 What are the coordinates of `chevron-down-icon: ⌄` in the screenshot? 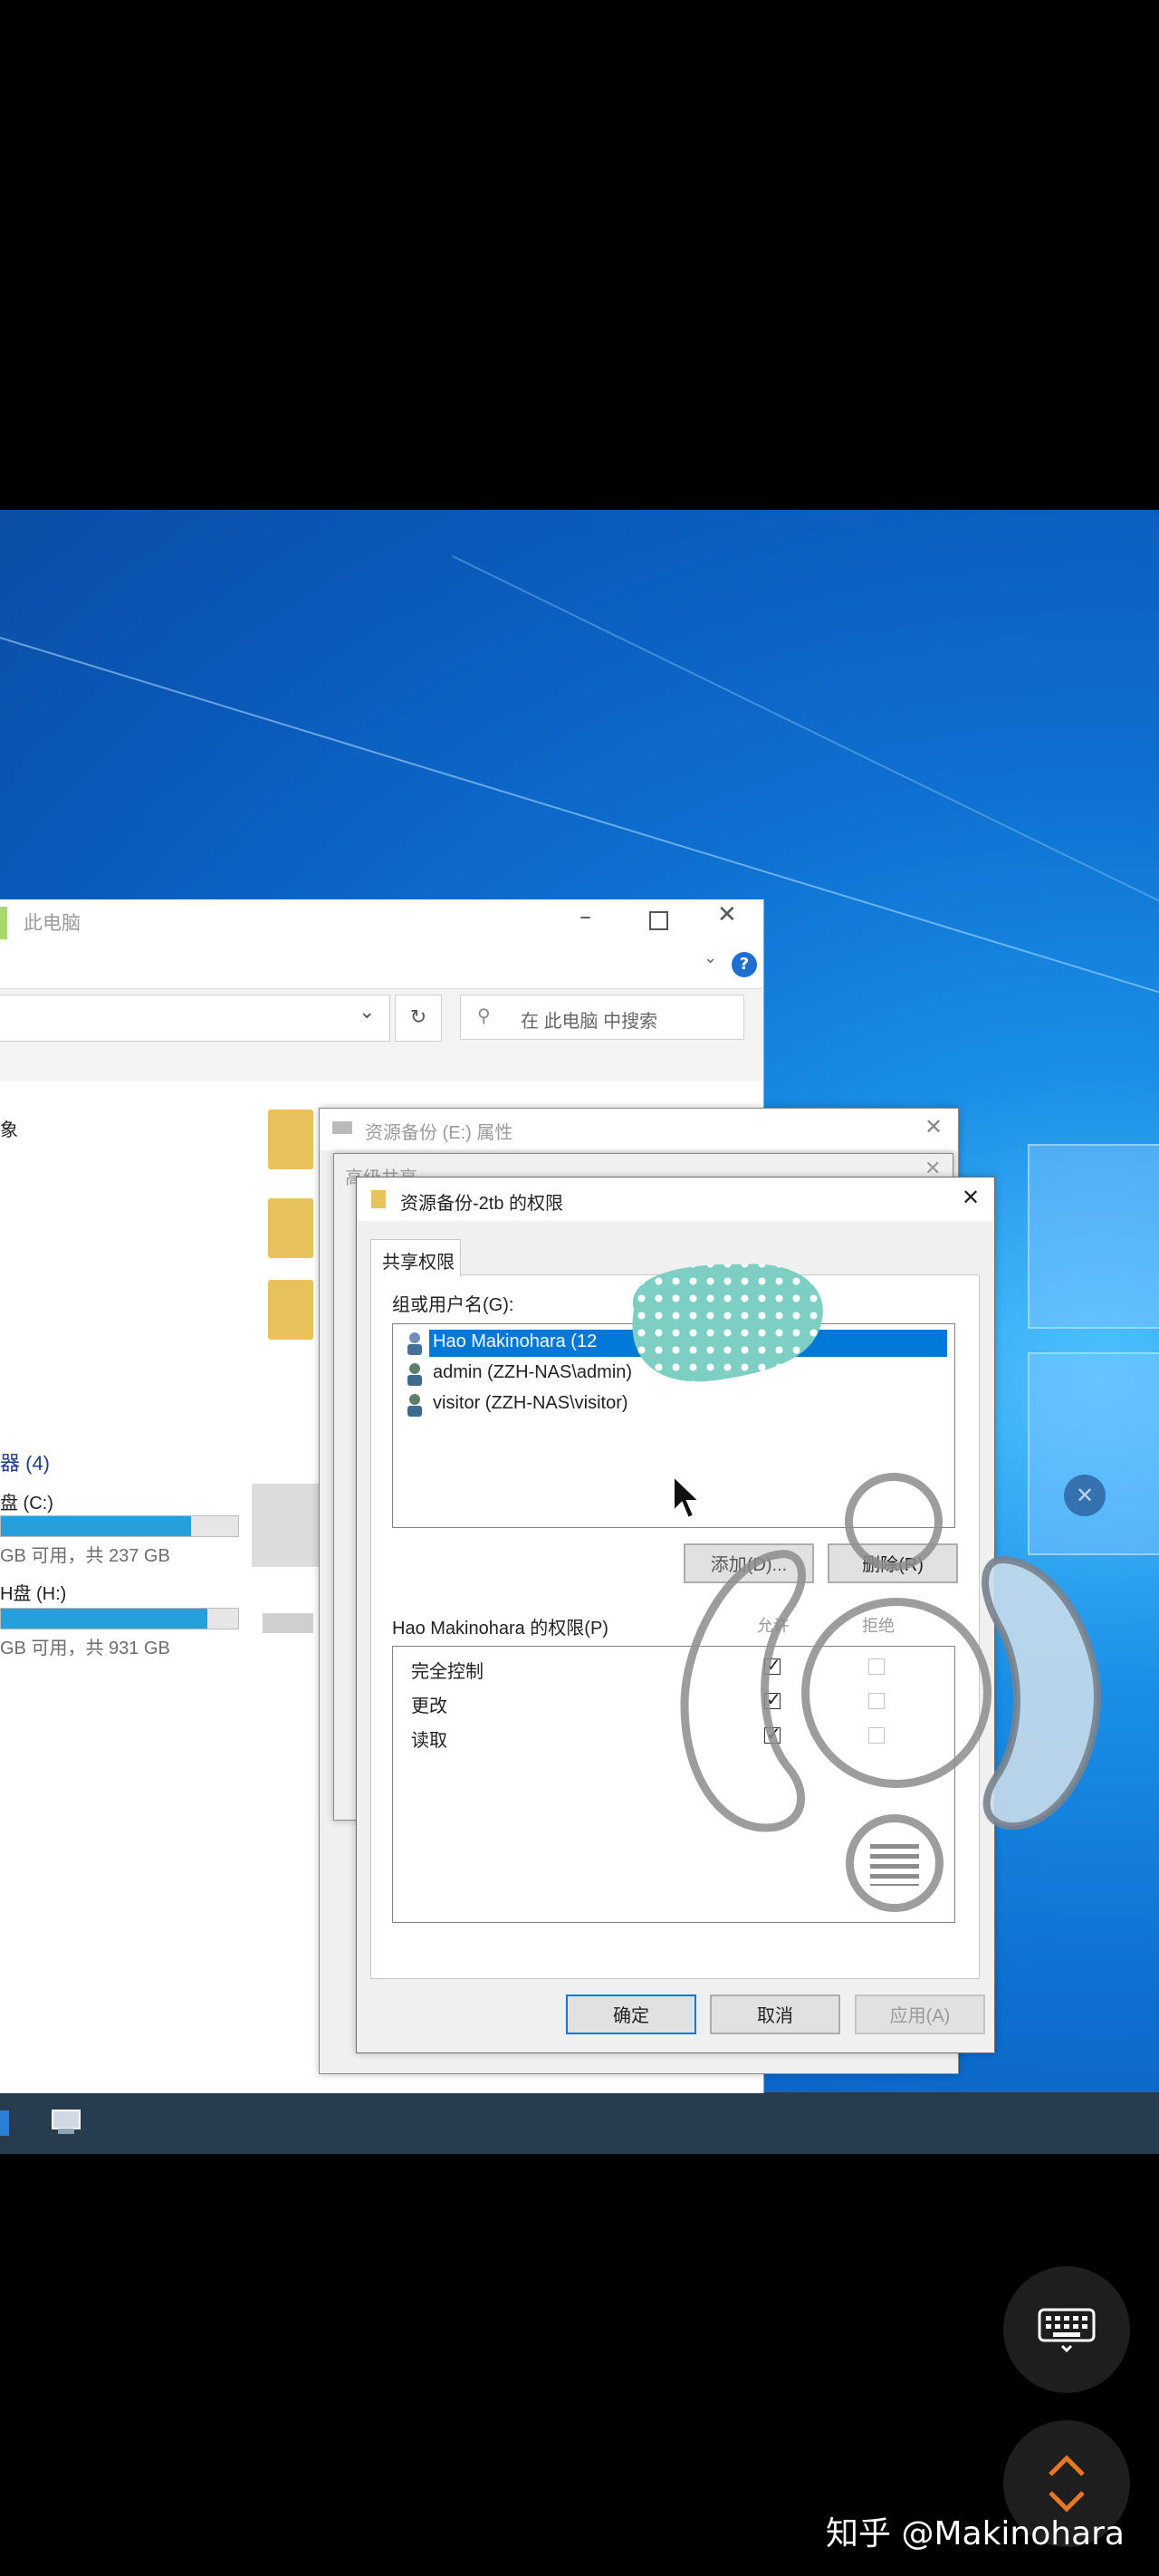 It's located at (710, 957).